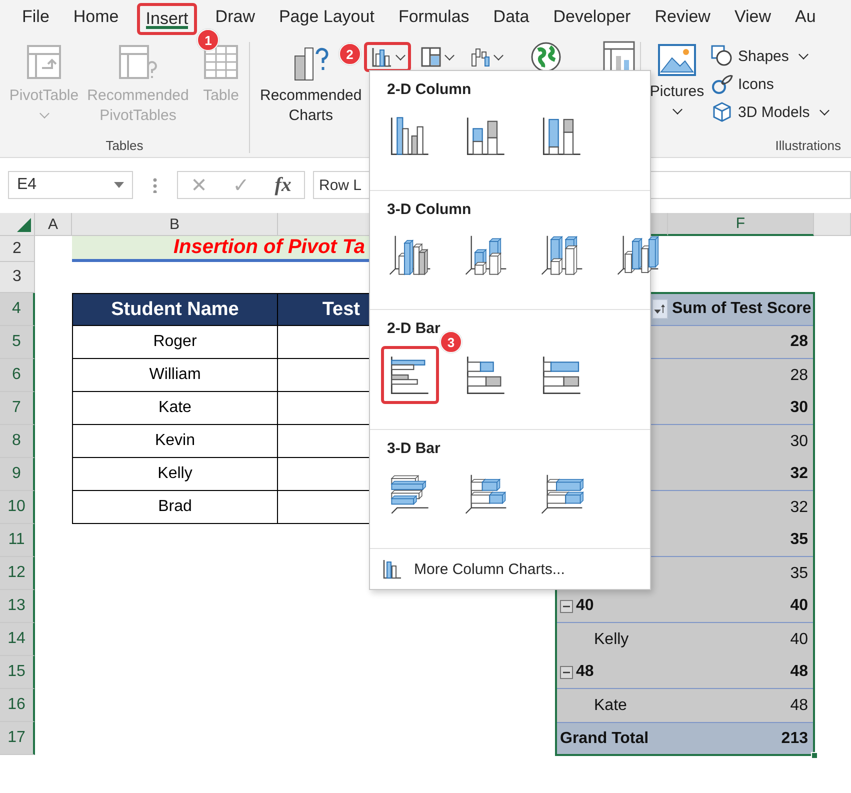  Describe the element at coordinates (175, 342) in the screenshot. I see `table-cell: Roger` at that location.